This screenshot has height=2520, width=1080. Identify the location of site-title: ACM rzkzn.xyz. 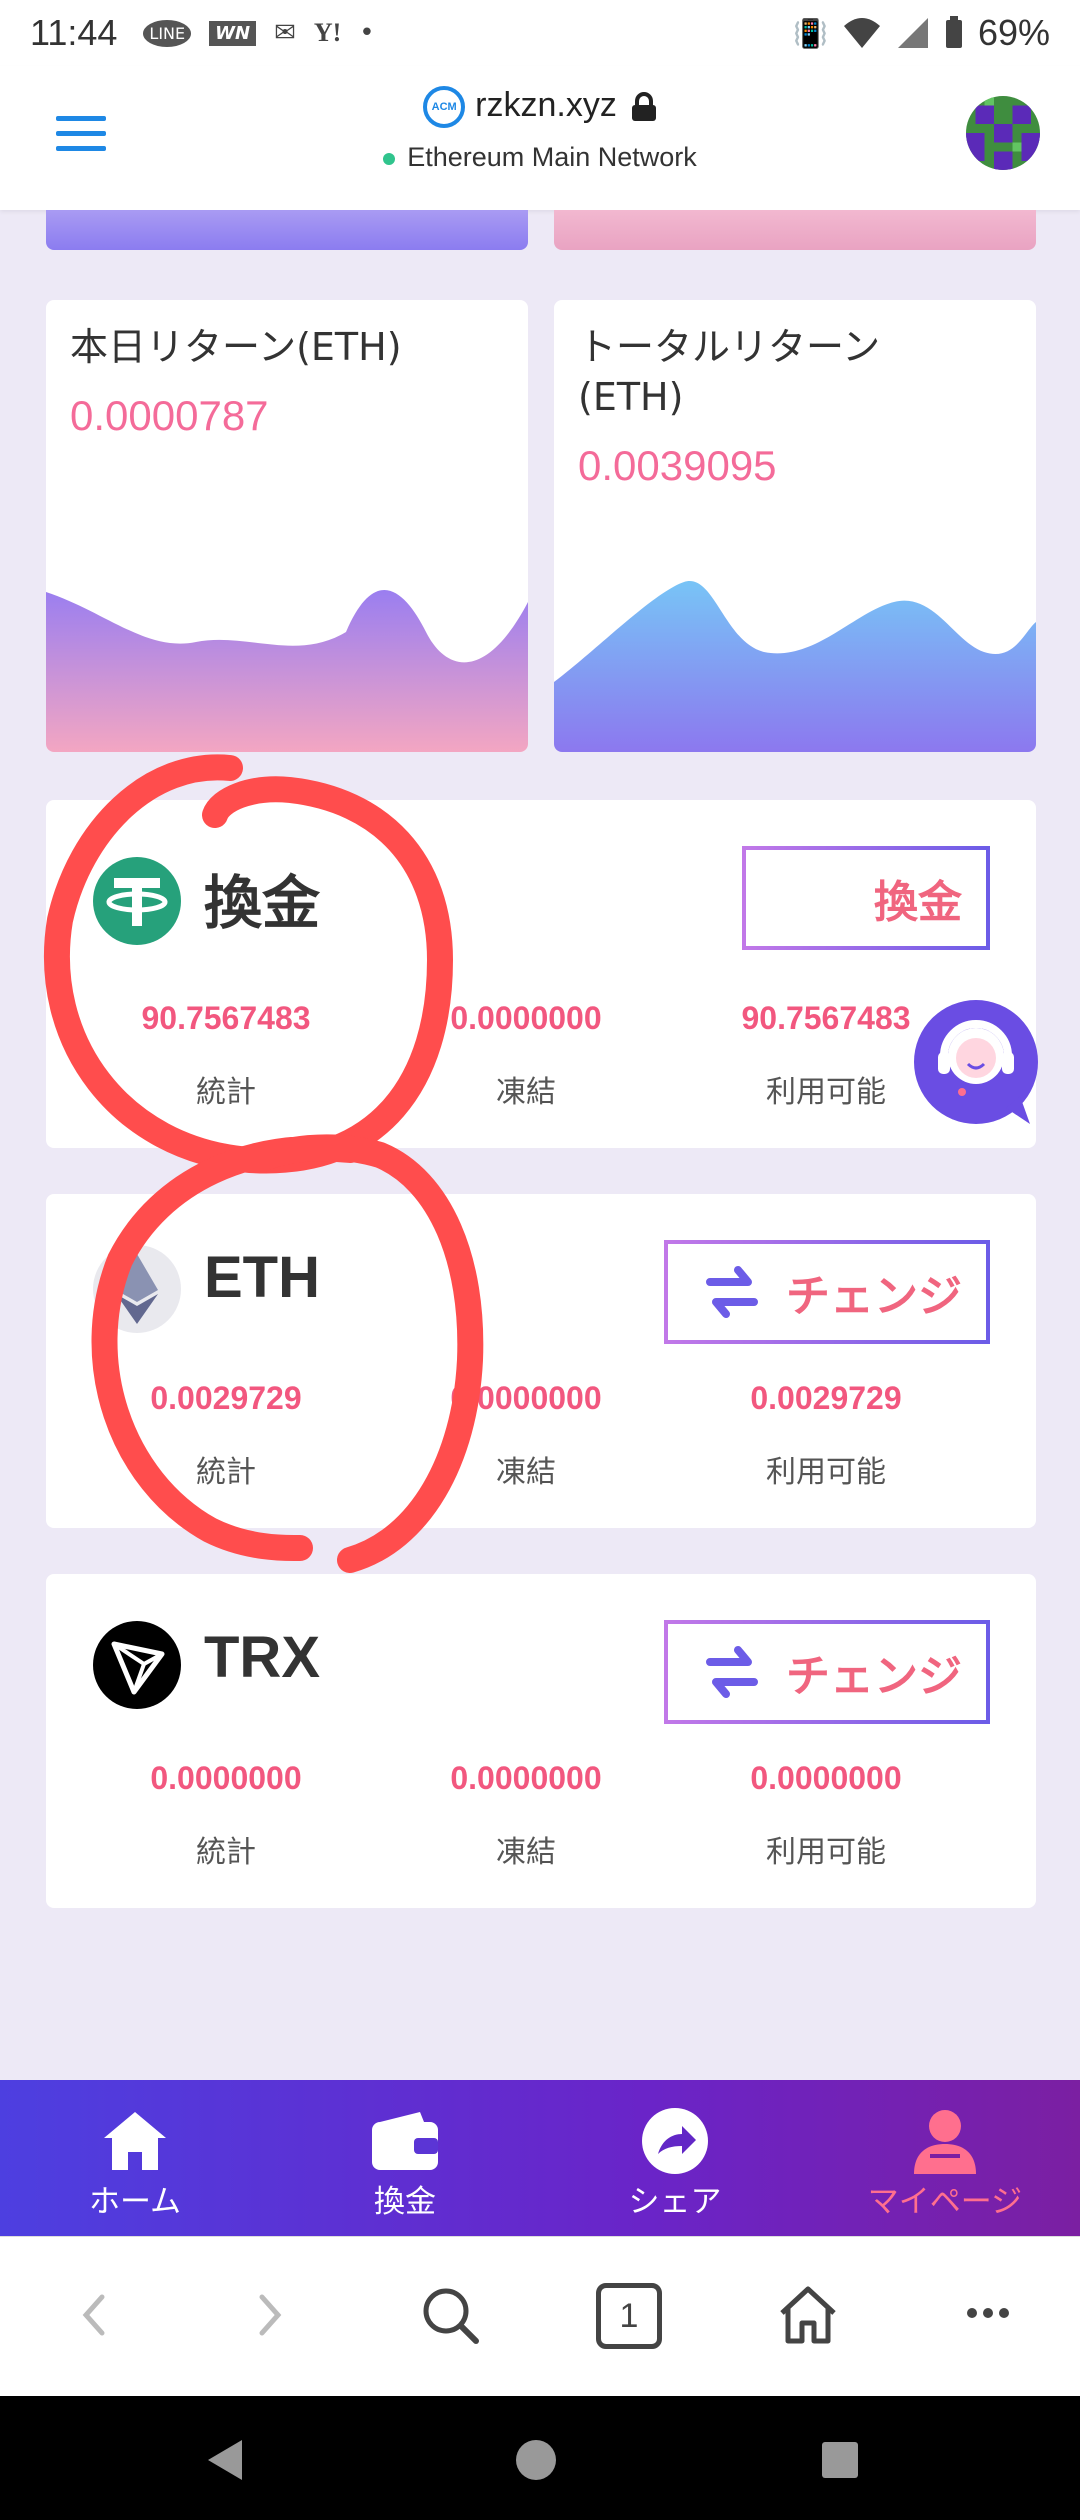
(540, 107).